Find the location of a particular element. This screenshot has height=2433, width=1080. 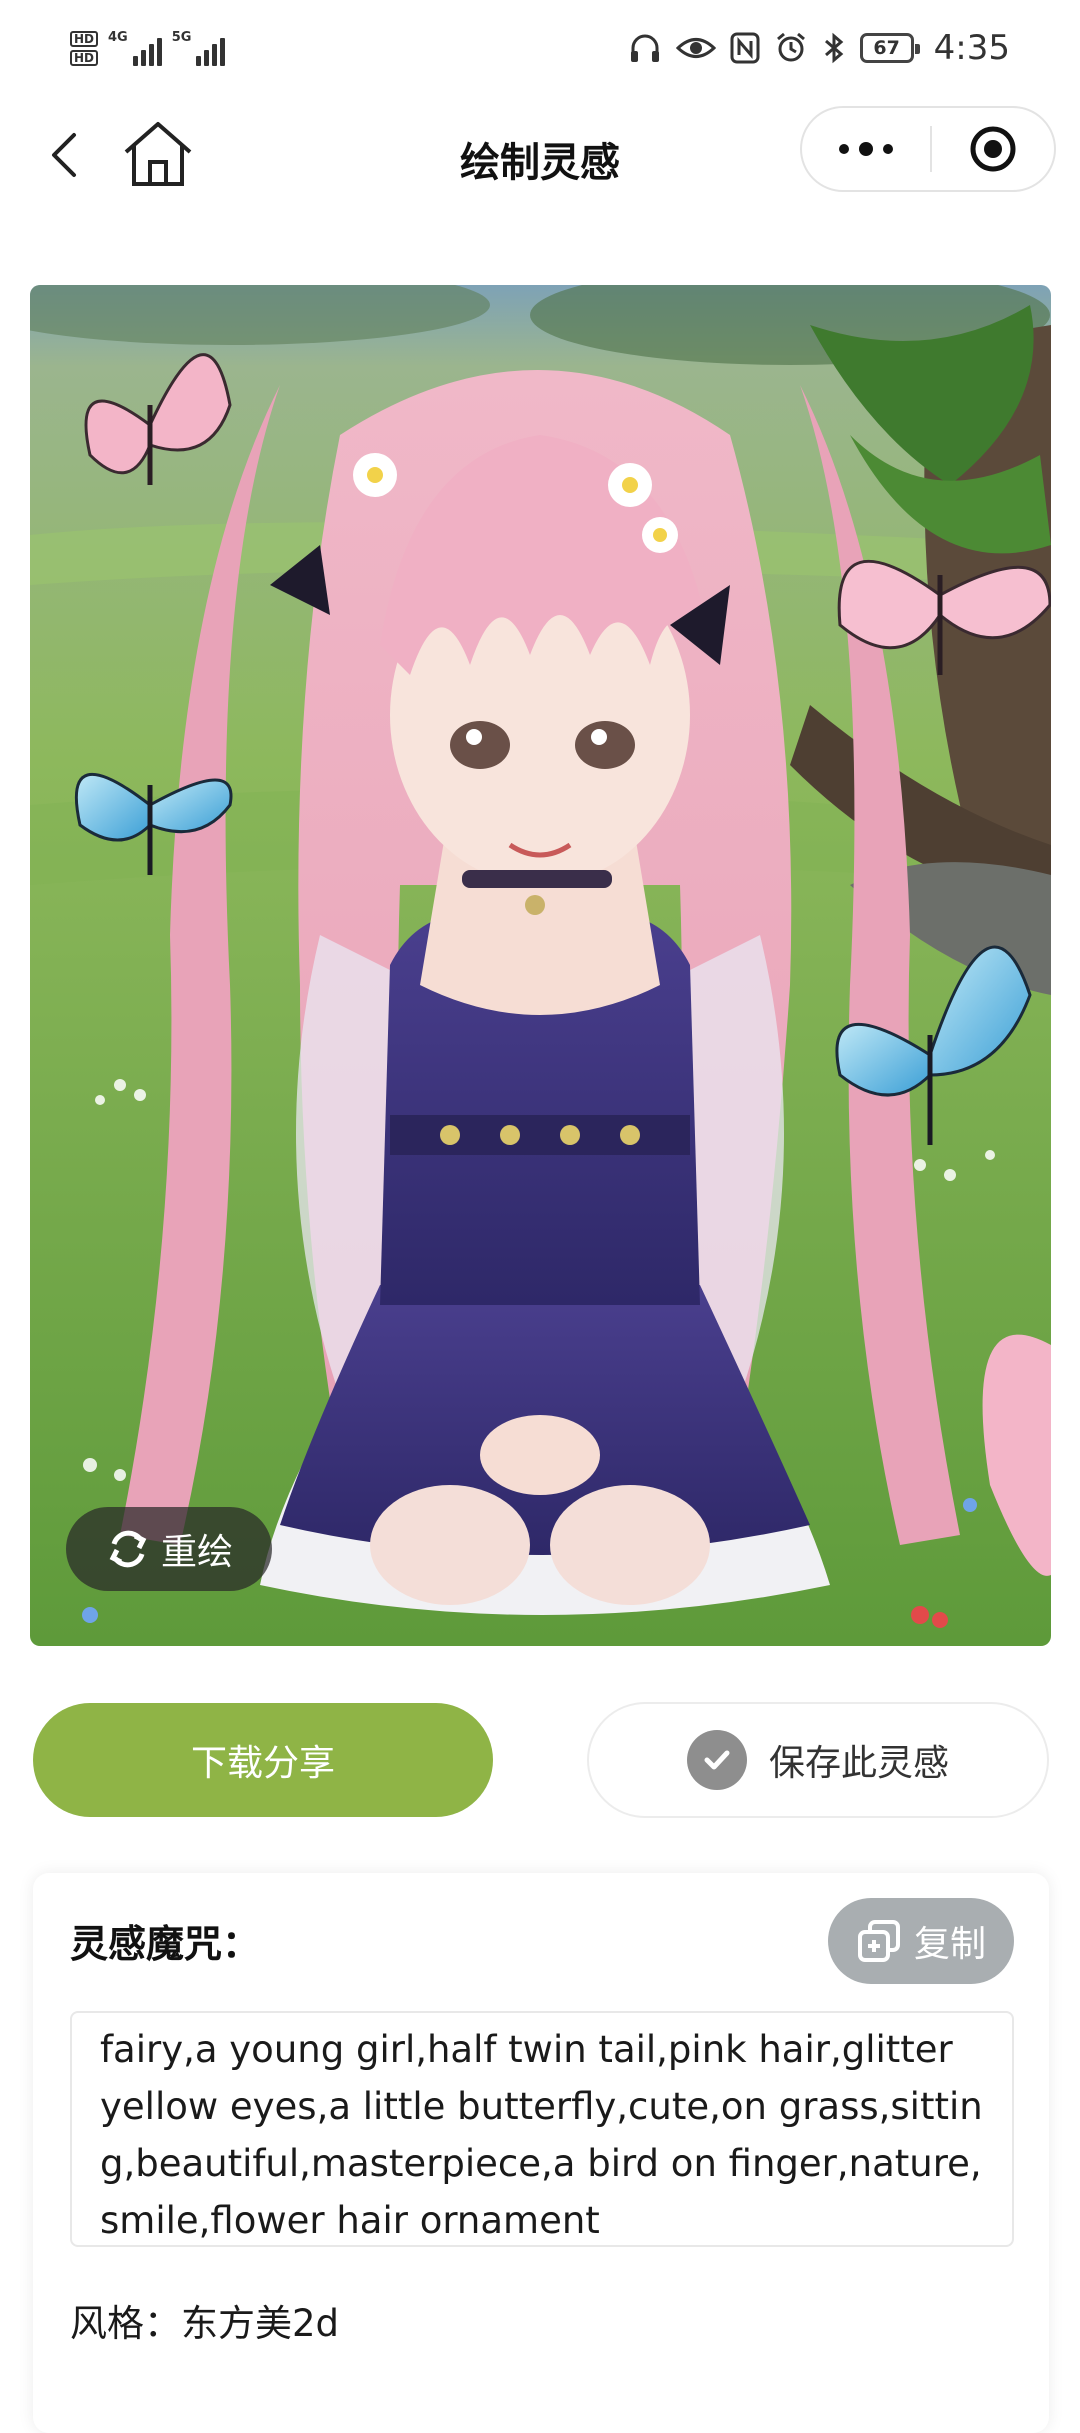

close-button is located at coordinates (993, 149).